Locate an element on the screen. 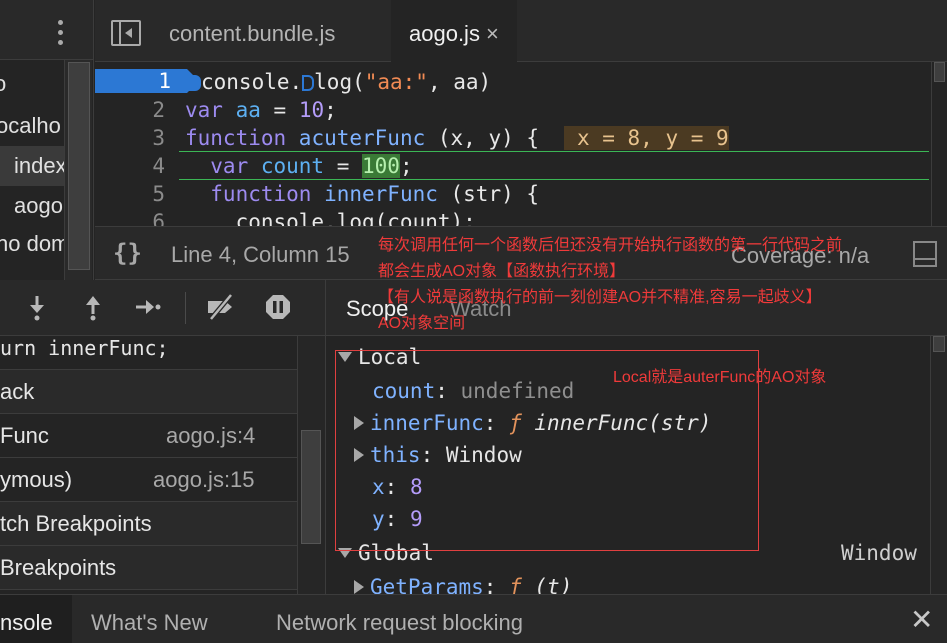 The height and width of the screenshot is (643, 947). navigator-toolbar is located at coordinates (46, 30).